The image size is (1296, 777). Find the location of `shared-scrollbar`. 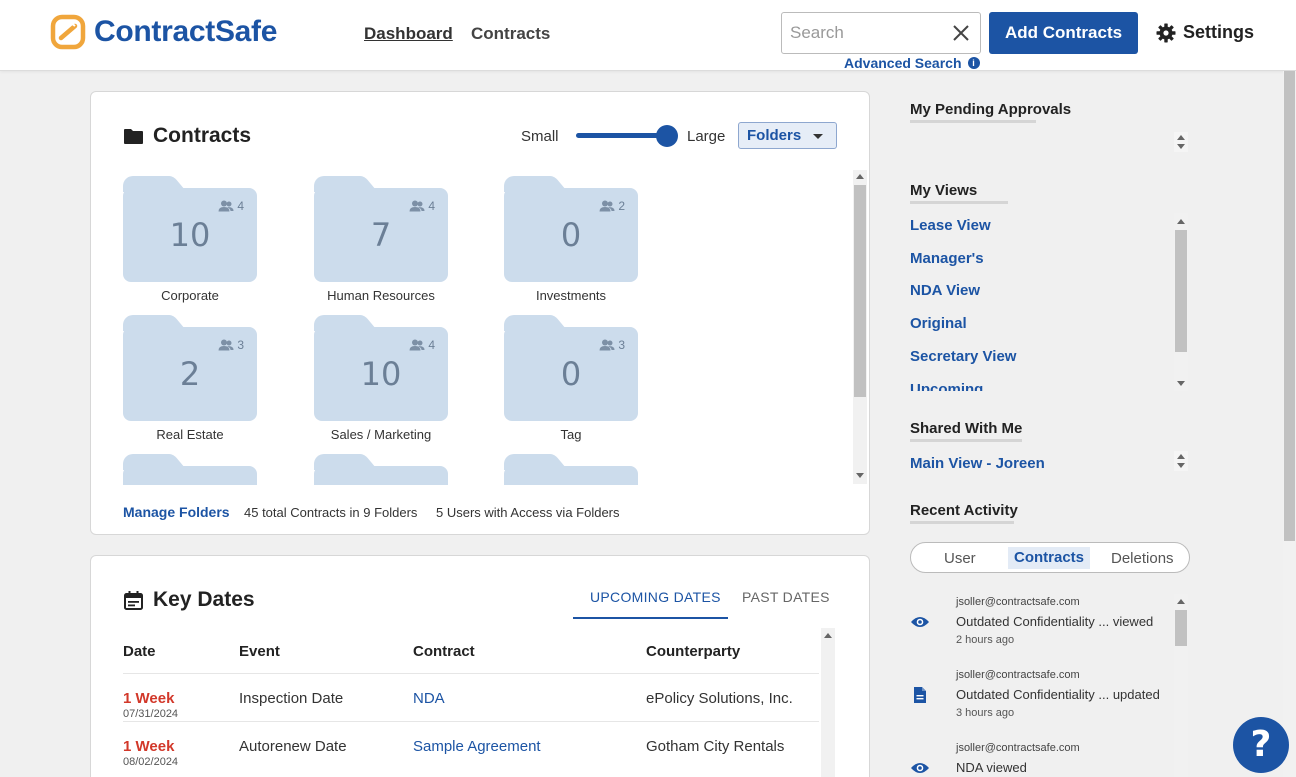

shared-scrollbar is located at coordinates (1181, 461).